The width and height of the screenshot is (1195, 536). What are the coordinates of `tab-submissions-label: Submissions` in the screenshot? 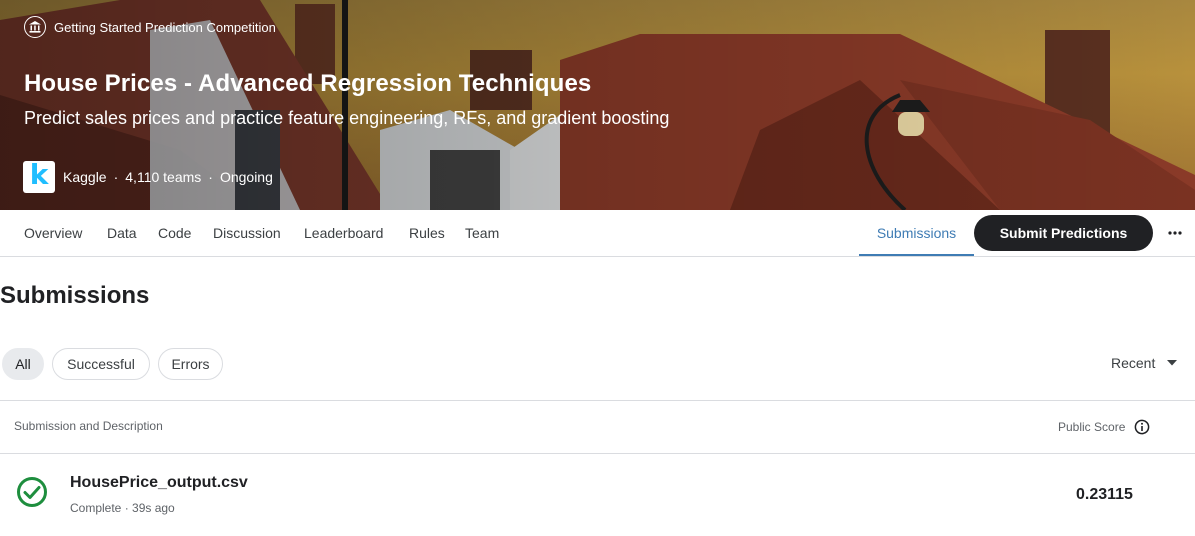 It's located at (916, 233).